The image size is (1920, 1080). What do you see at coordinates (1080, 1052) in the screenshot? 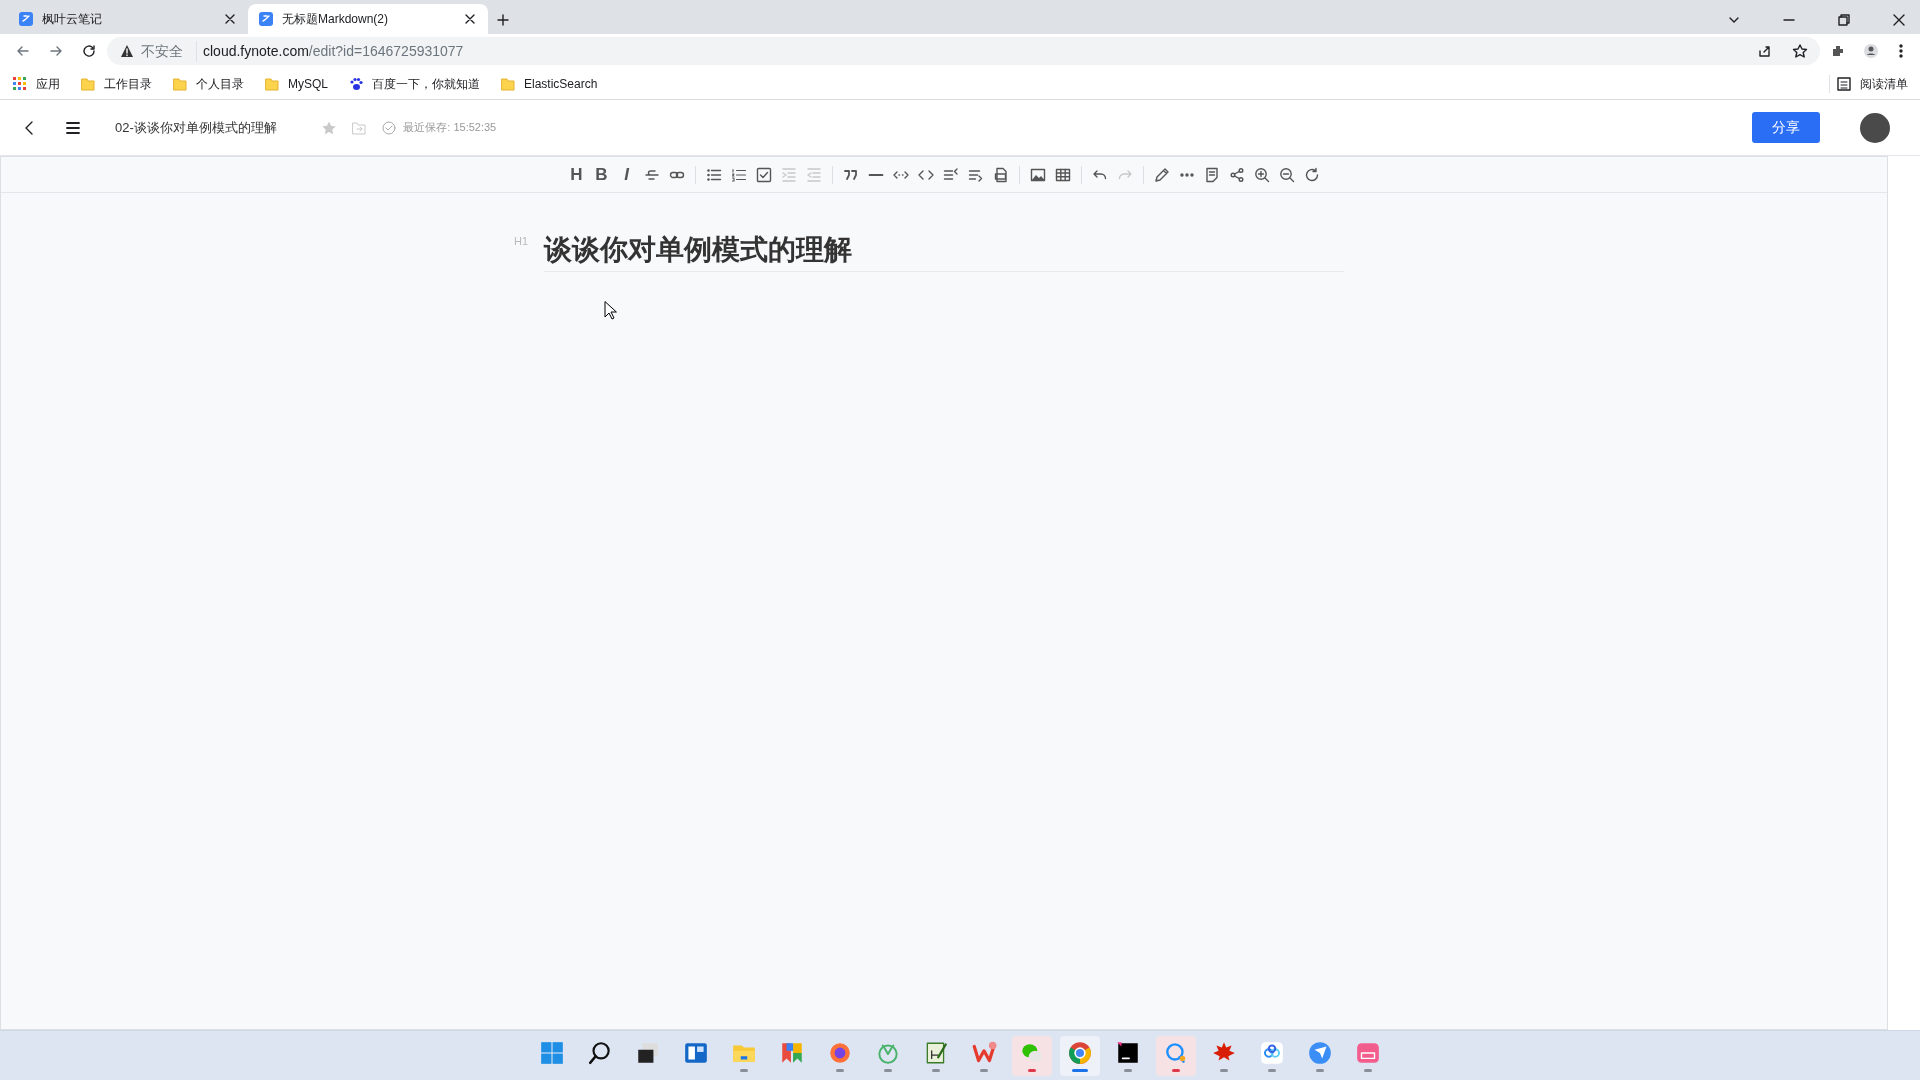
I see `browser-icon` at bounding box center [1080, 1052].